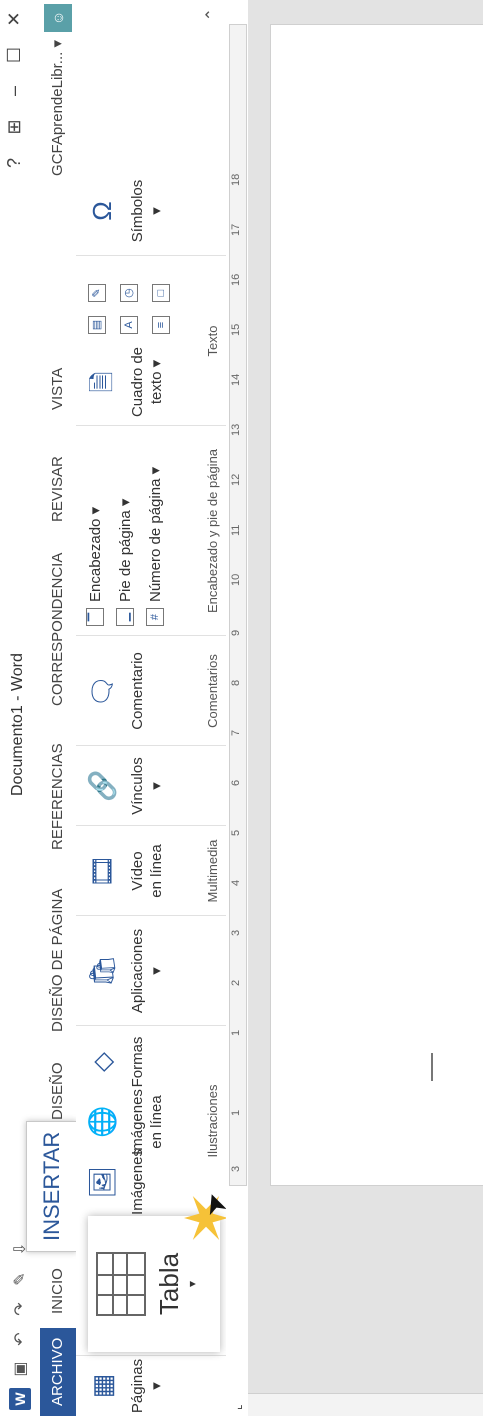  I want to click on avatar: ☺, so click(58, 18).